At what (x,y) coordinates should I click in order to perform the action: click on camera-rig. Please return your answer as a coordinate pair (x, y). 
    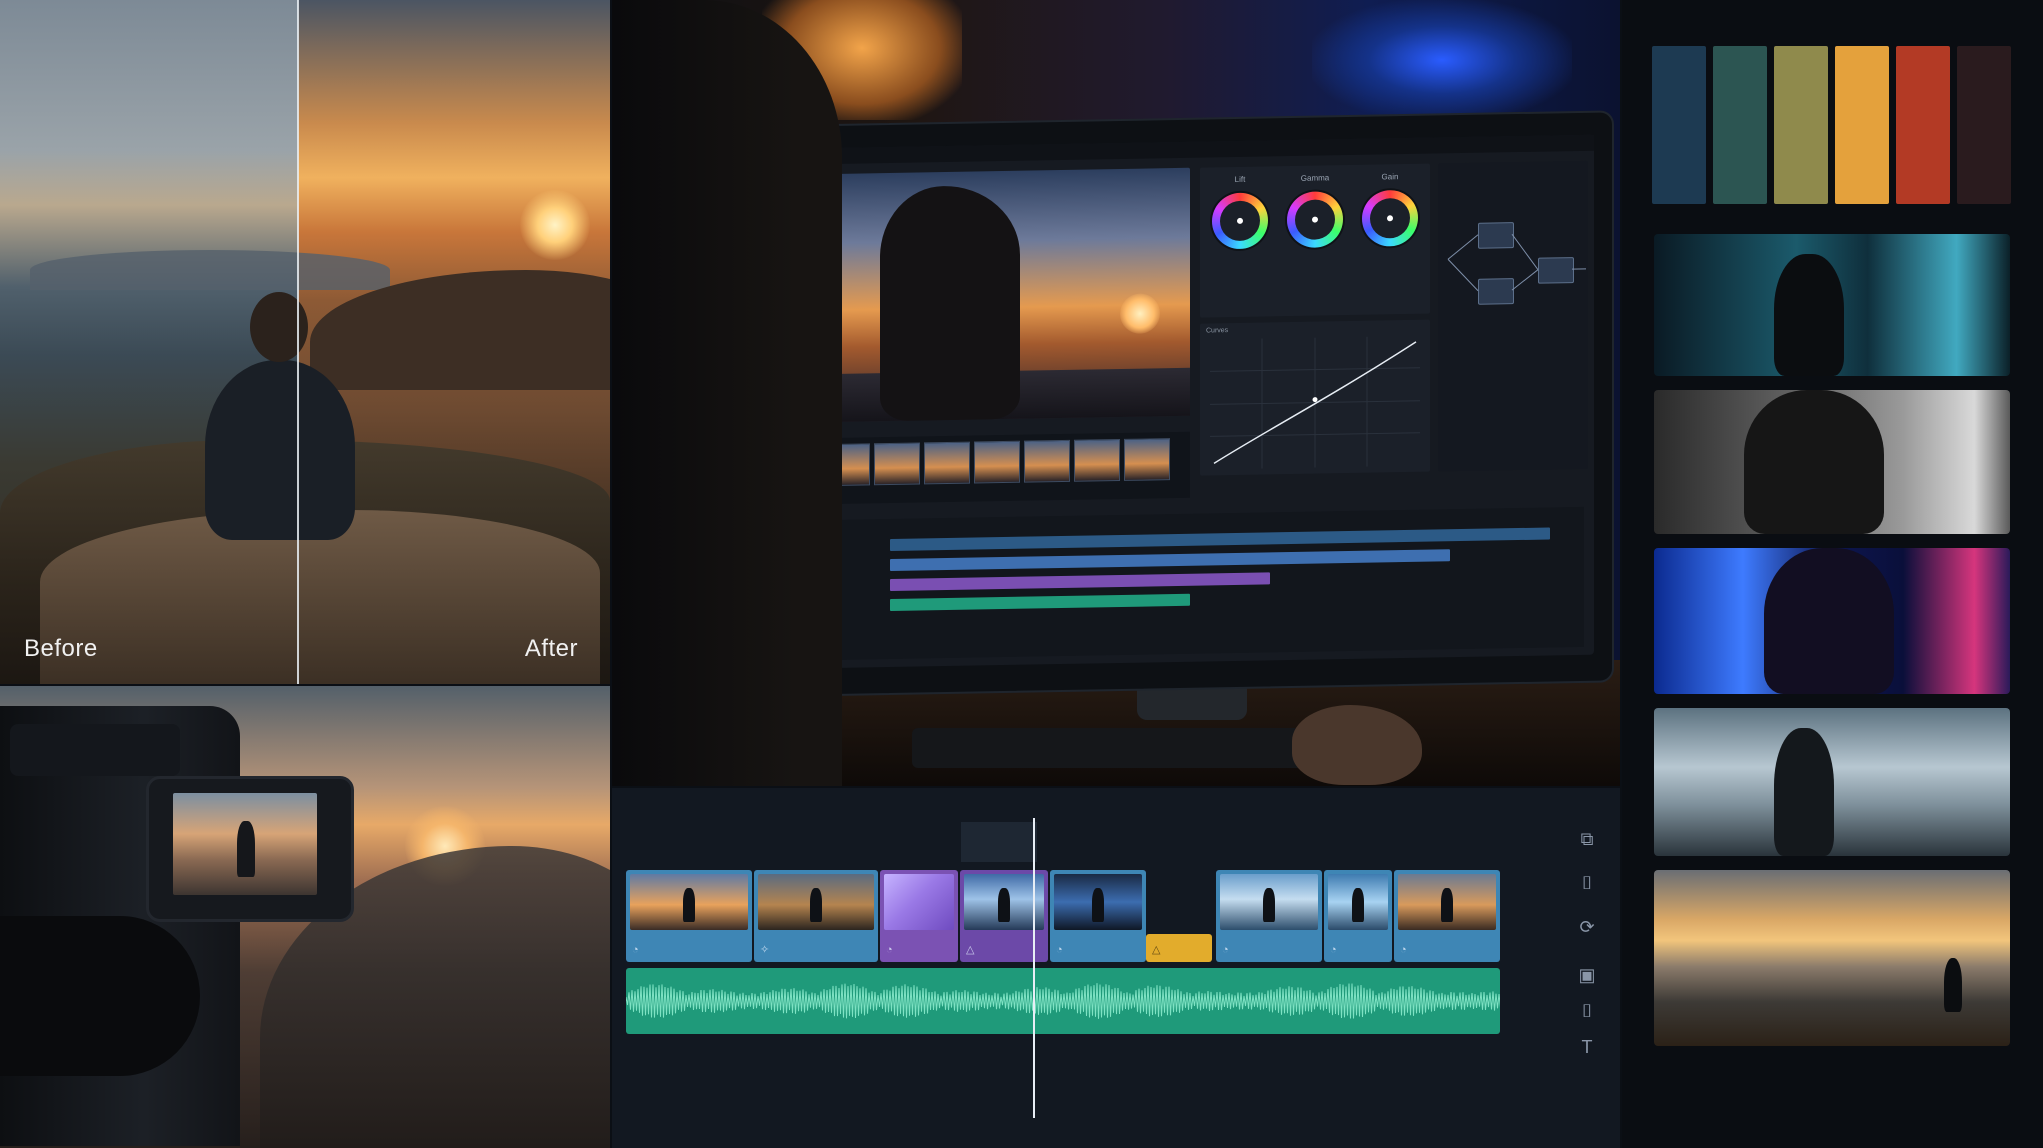
    Looking at the image, I should click on (120, 926).